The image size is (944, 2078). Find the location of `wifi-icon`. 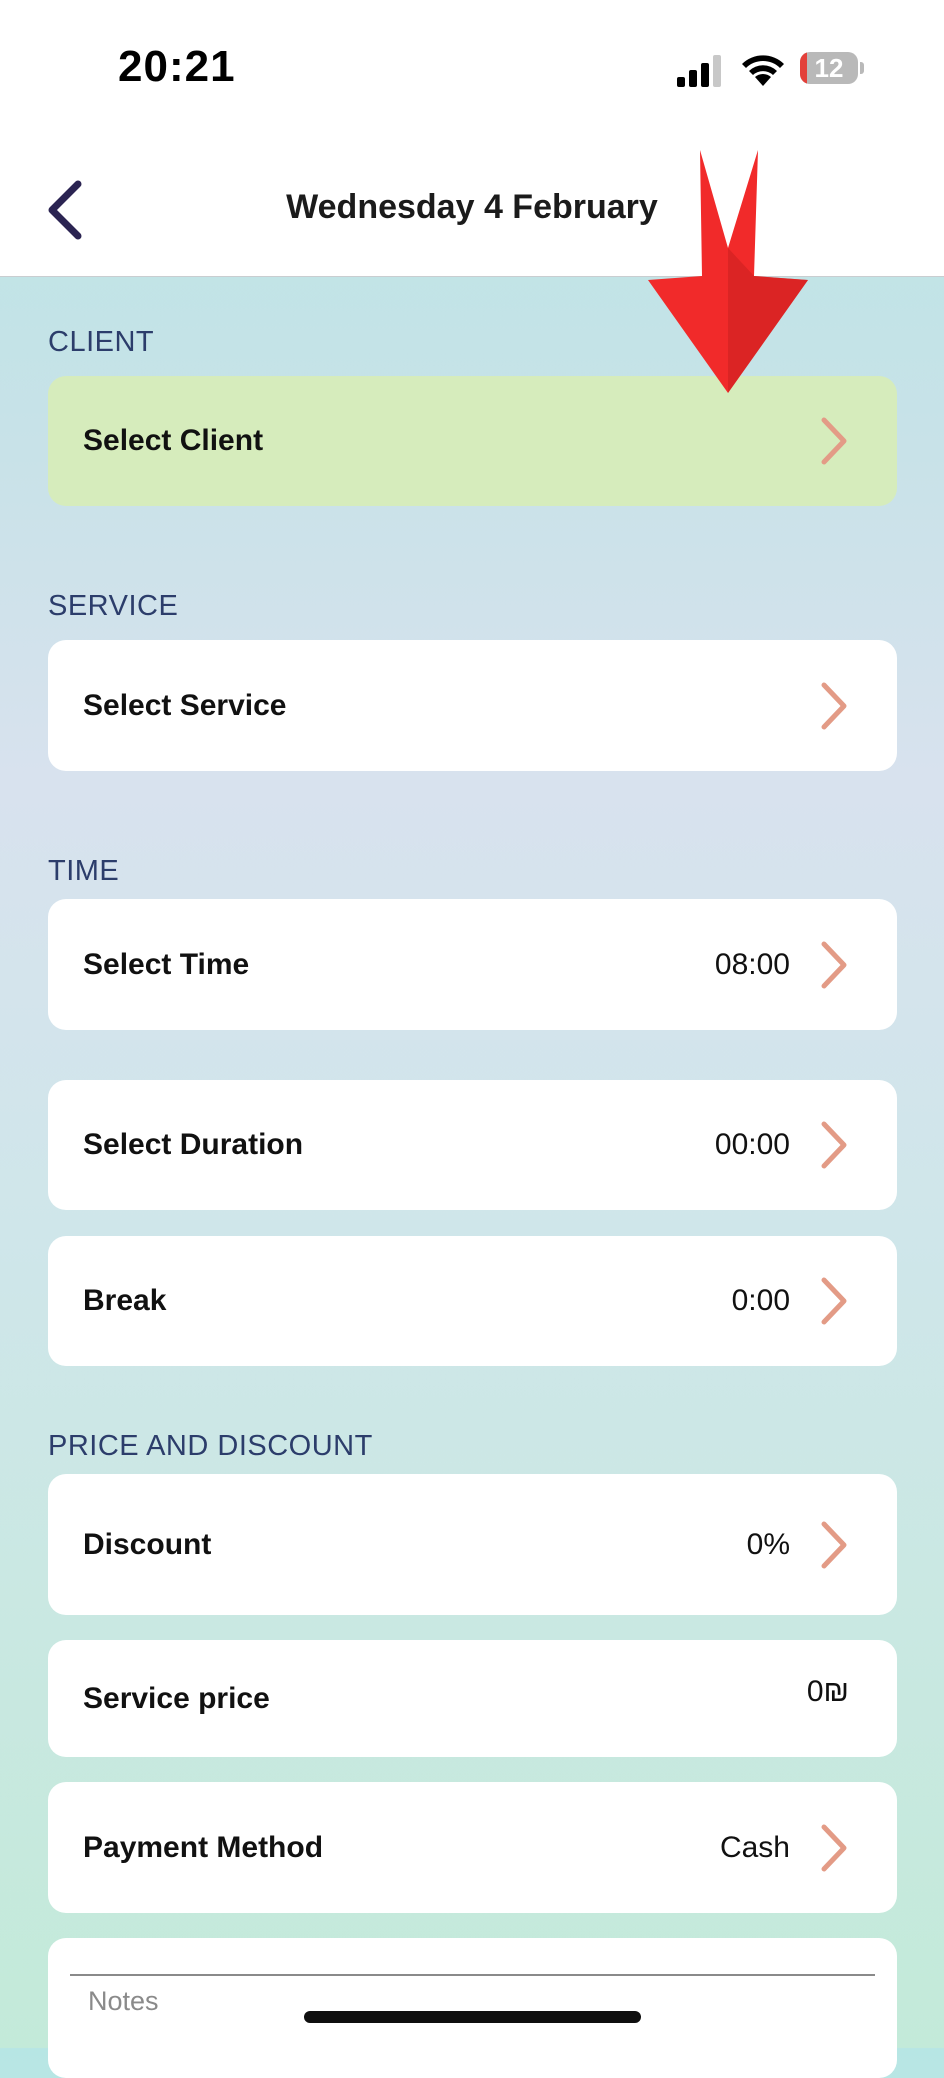

wifi-icon is located at coordinates (763, 70).